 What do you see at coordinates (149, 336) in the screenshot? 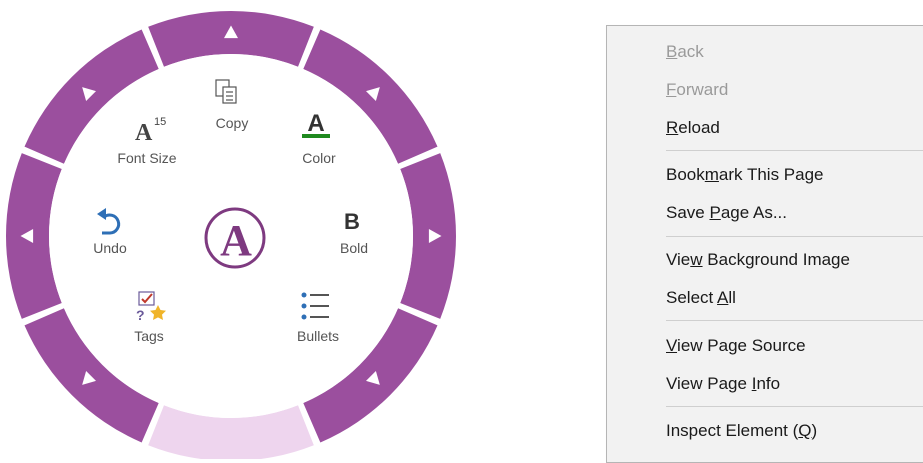
I see `tags-label: Tags` at bounding box center [149, 336].